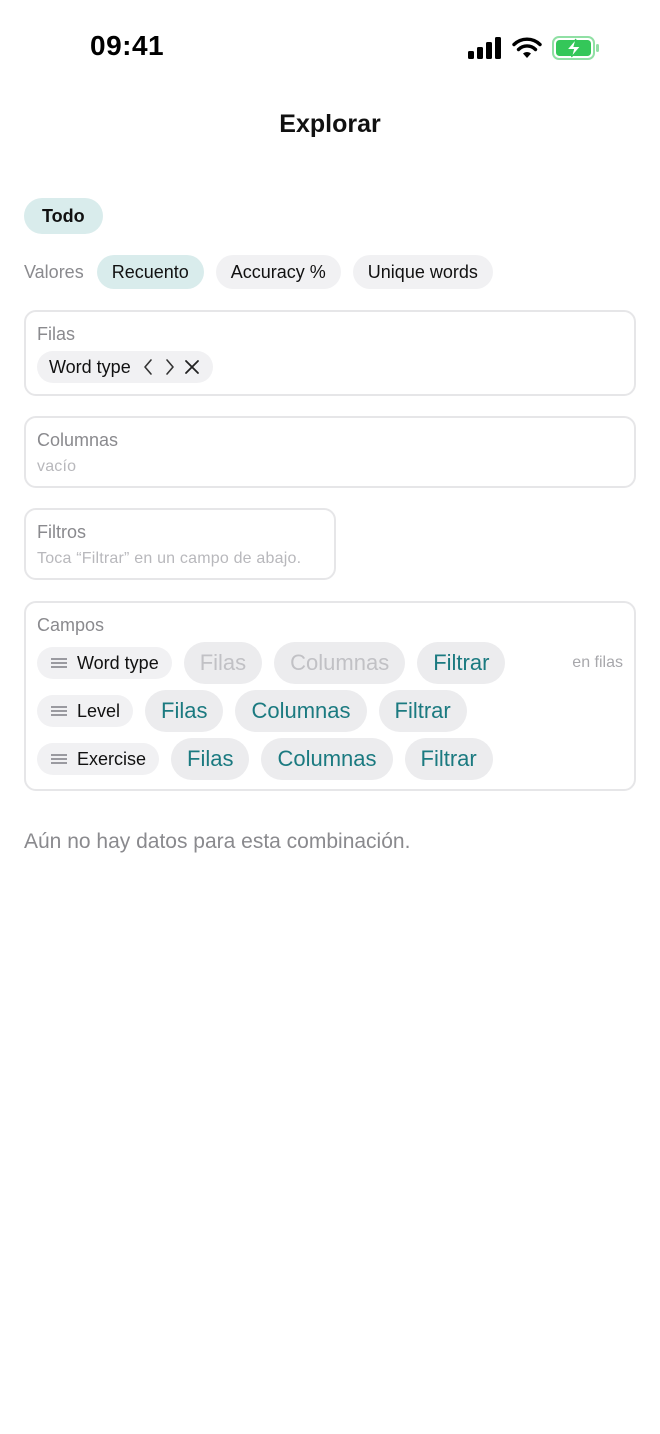  I want to click on status-icons, so click(534, 48).